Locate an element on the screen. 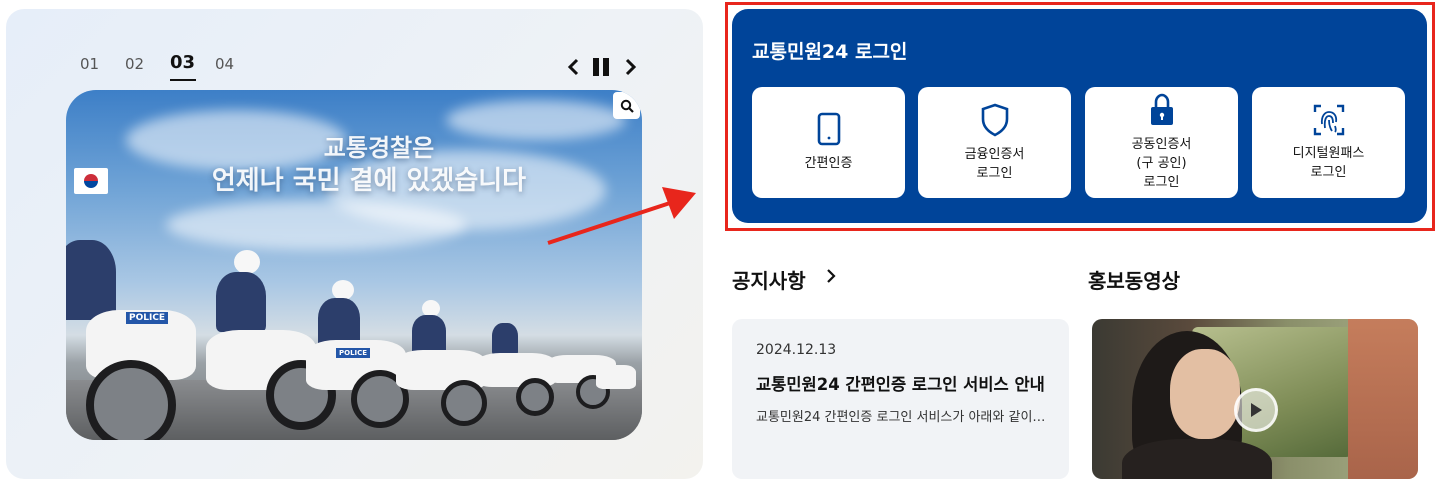 The image size is (1439, 479). zoom-button is located at coordinates (626, 105).